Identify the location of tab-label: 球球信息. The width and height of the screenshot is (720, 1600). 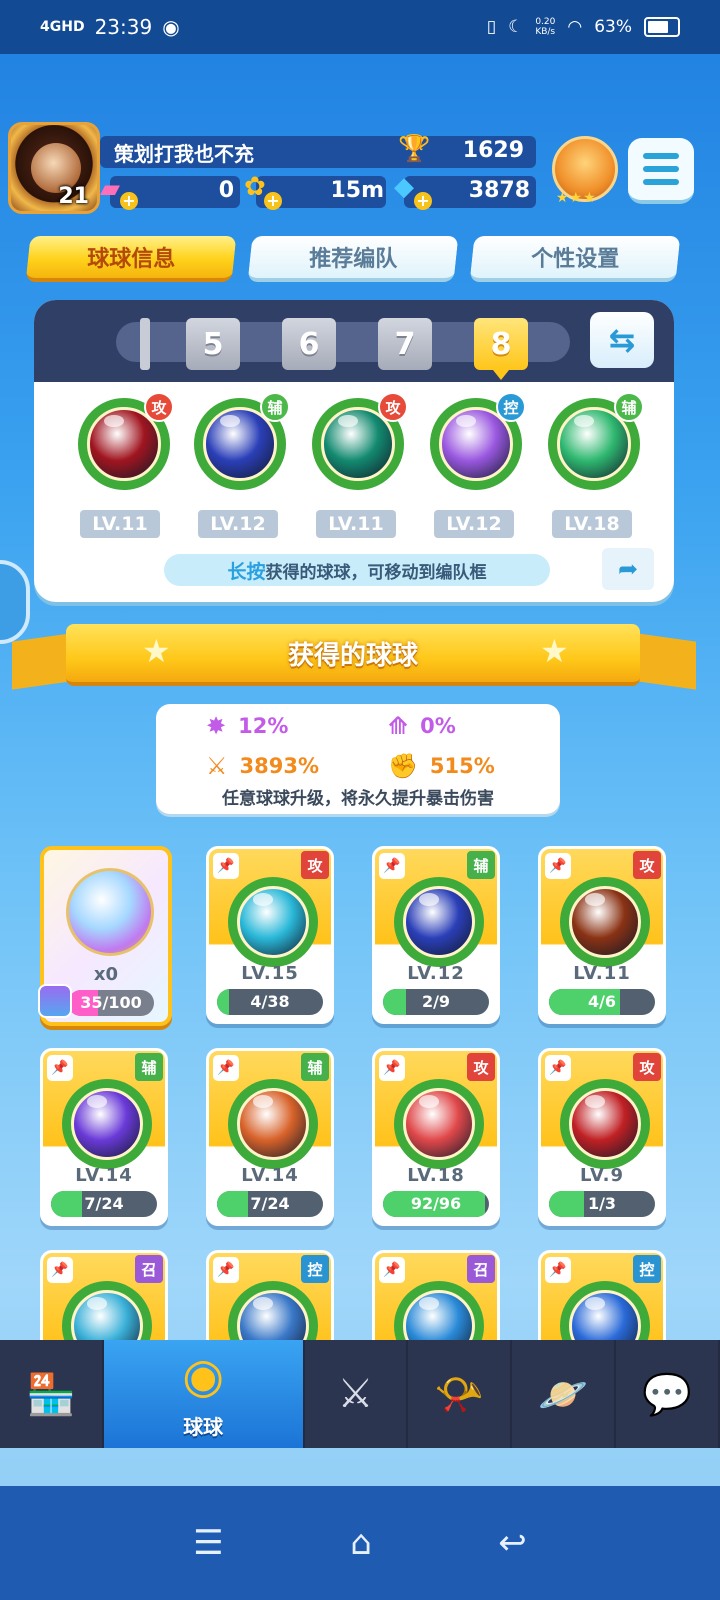
(131, 259).